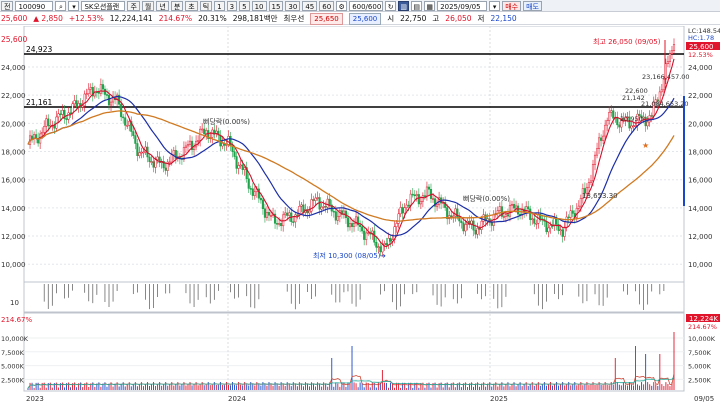 This screenshot has width=720, height=404. I want to click on open-price: 22,750, so click(413, 18).